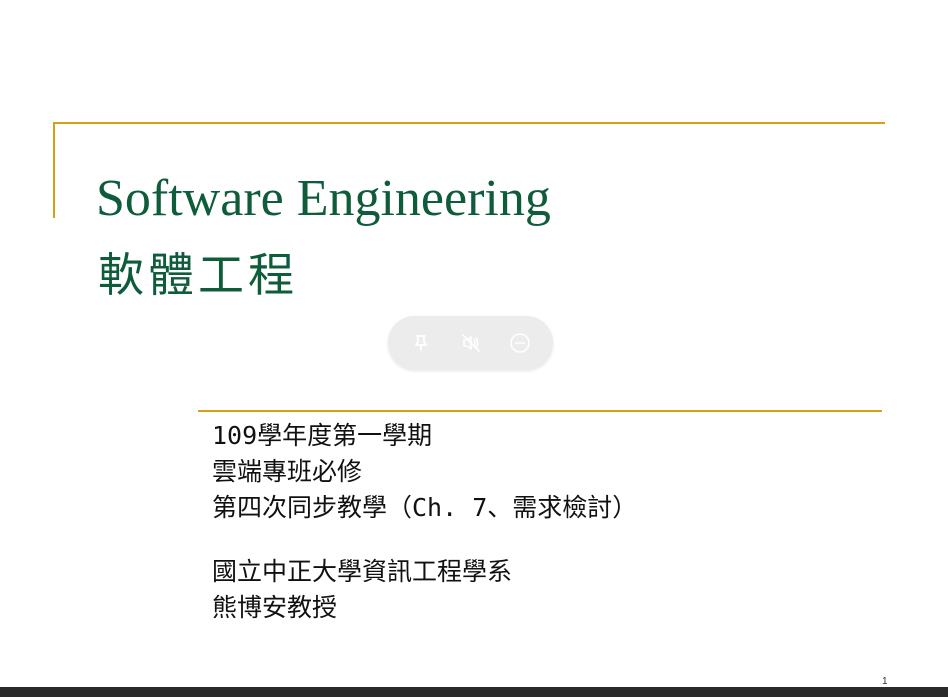 This screenshot has width=948, height=697. What do you see at coordinates (424, 540) in the screenshot?
I see `subtitle-spacer` at bounding box center [424, 540].